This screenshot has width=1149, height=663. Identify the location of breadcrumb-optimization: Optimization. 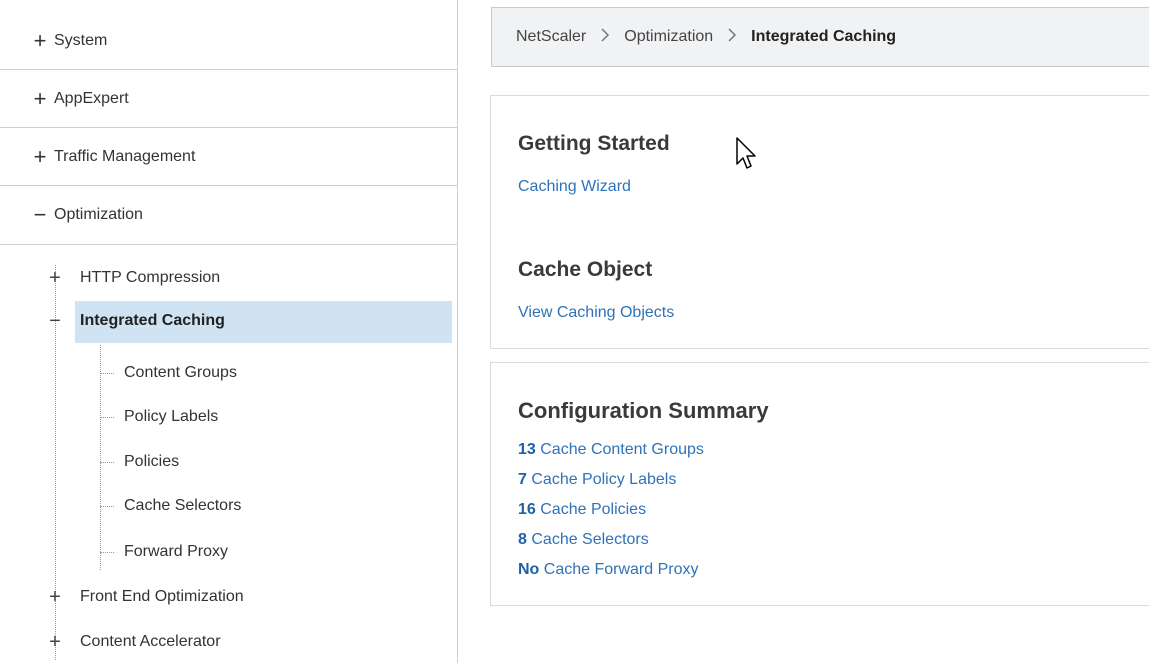
(668, 37).